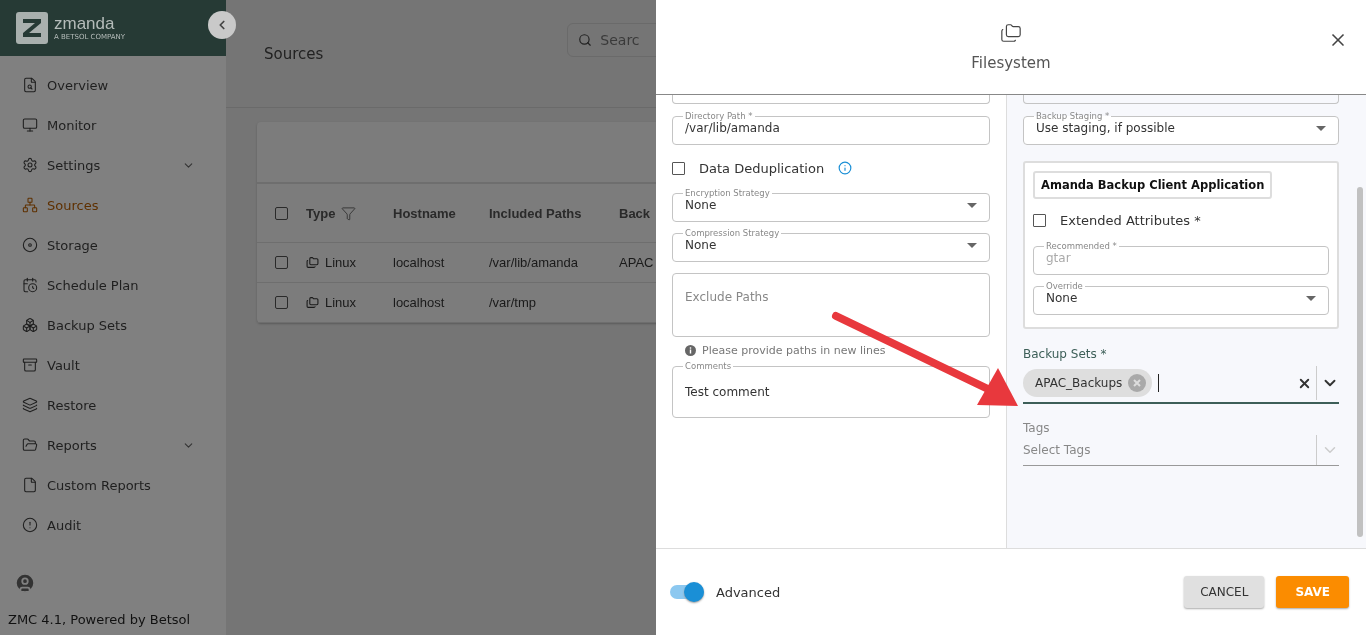 Image resolution: width=1366 pixels, height=635 pixels. Describe the element at coordinates (585, 39) in the screenshot. I see `search-icon` at that location.